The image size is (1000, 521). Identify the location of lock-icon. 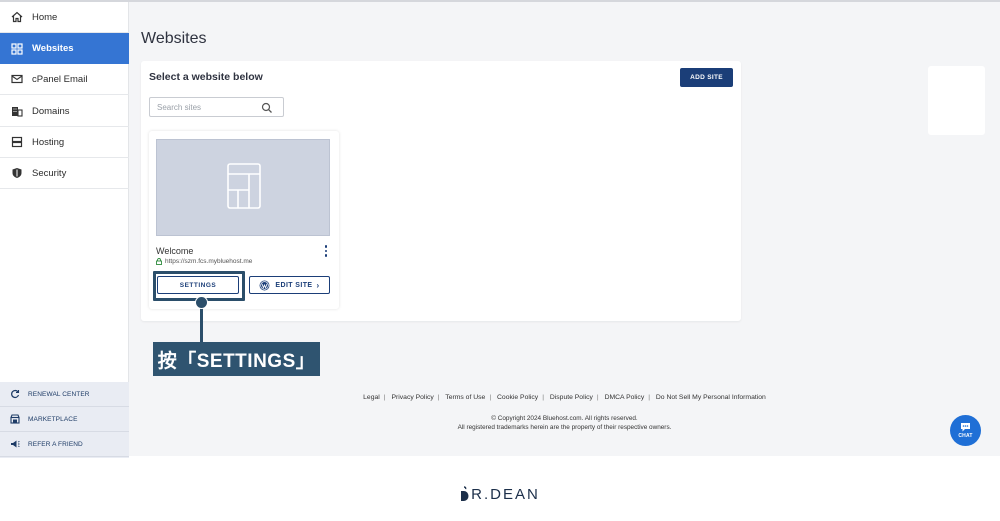
(159, 261).